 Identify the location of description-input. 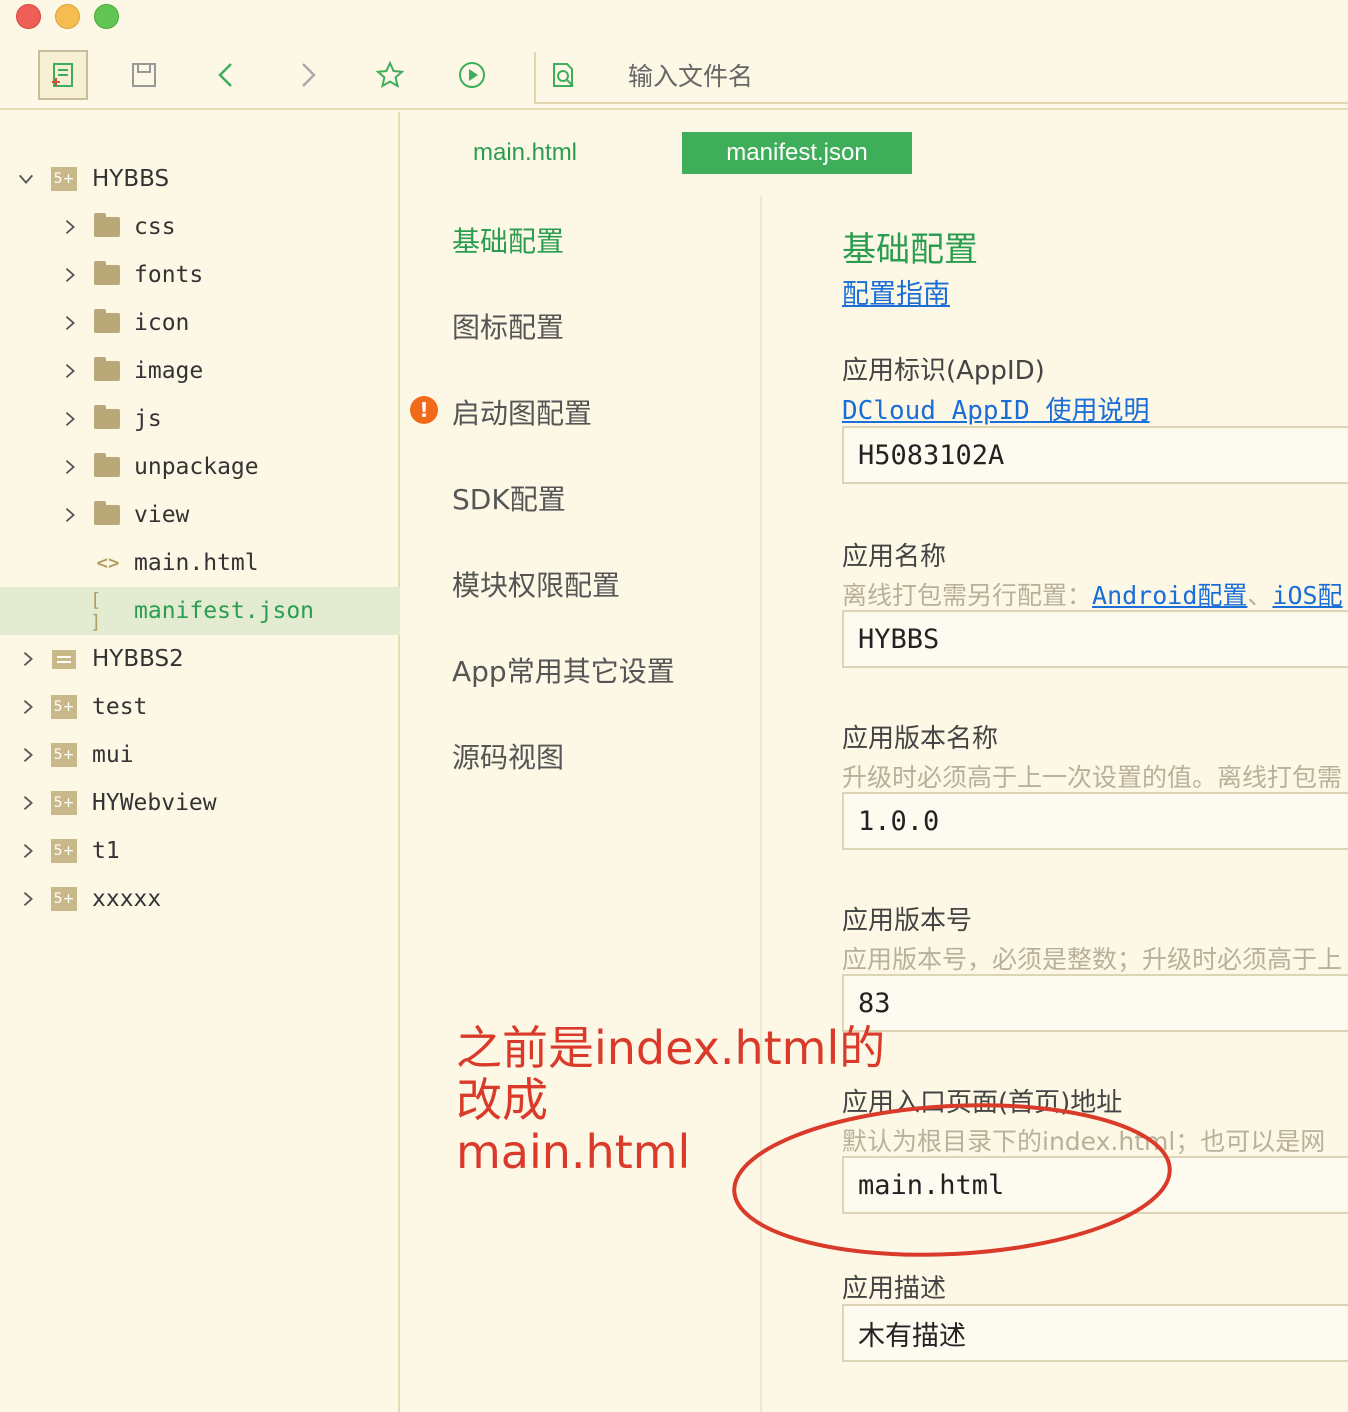
(1095, 1333).